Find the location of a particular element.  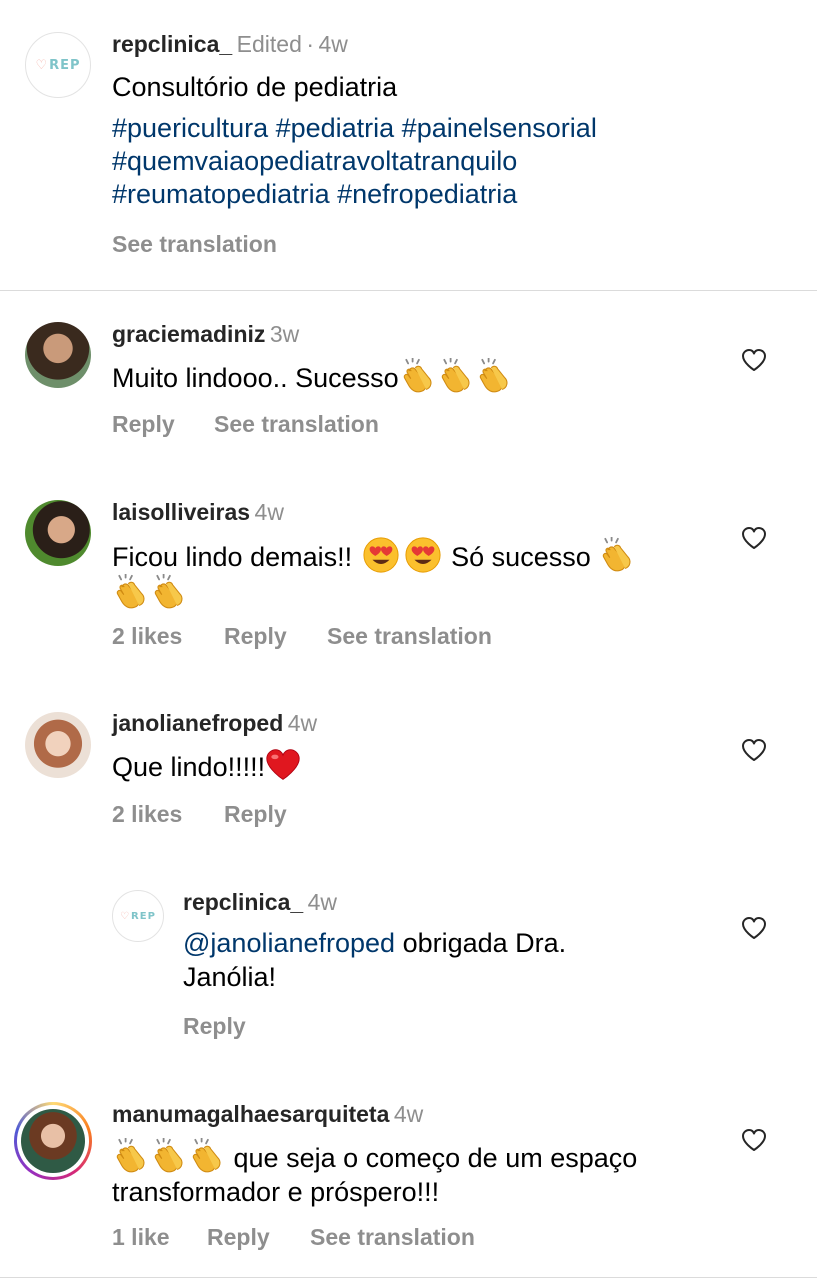

likes-count: 1 like is located at coordinates (141, 1237).